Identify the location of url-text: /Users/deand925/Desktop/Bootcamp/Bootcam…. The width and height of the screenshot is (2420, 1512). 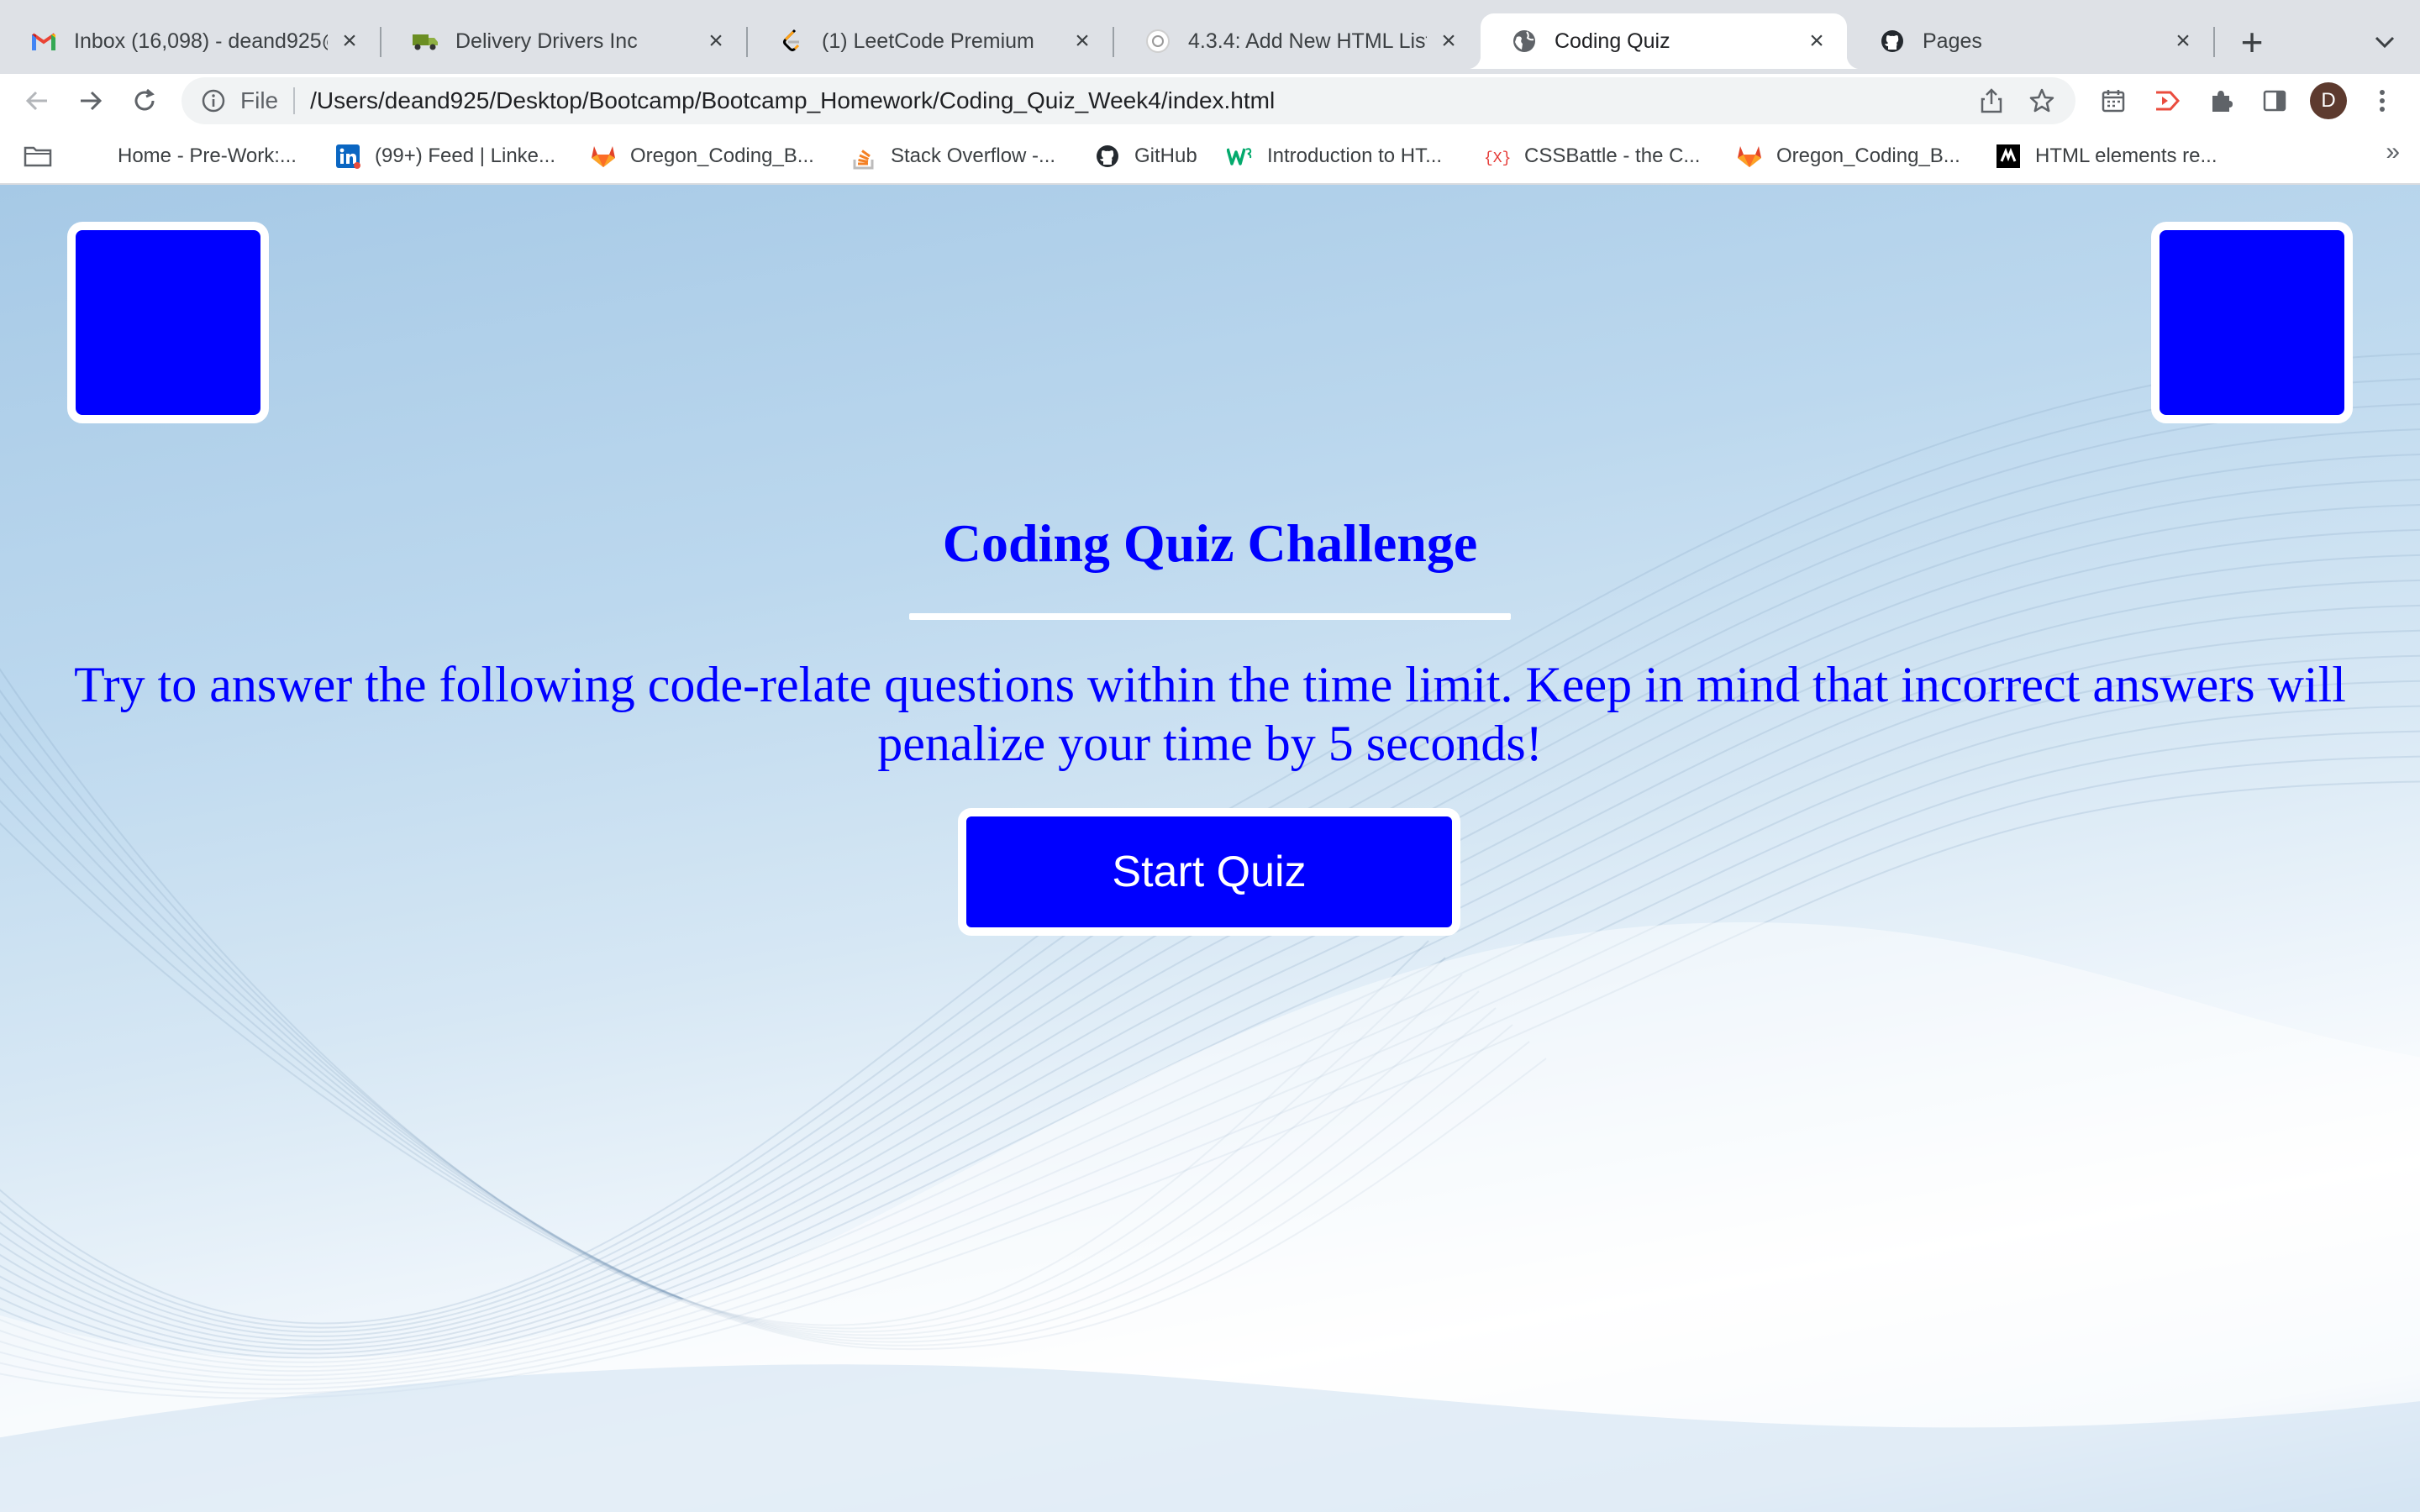
(793, 100).